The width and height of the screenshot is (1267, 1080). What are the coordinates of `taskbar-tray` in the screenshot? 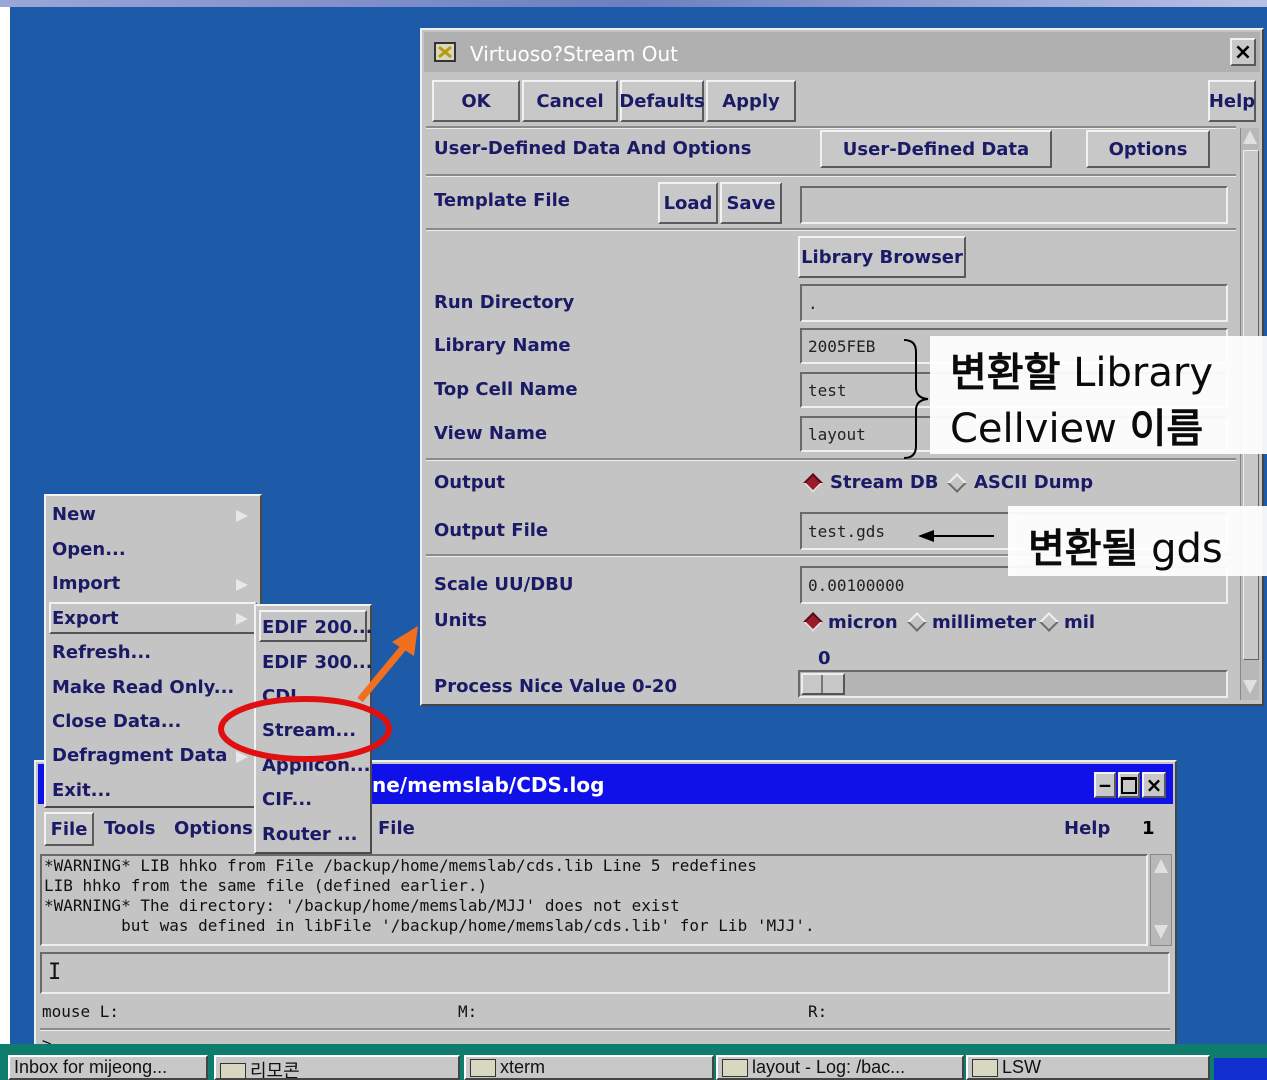 It's located at (1240, 1069).